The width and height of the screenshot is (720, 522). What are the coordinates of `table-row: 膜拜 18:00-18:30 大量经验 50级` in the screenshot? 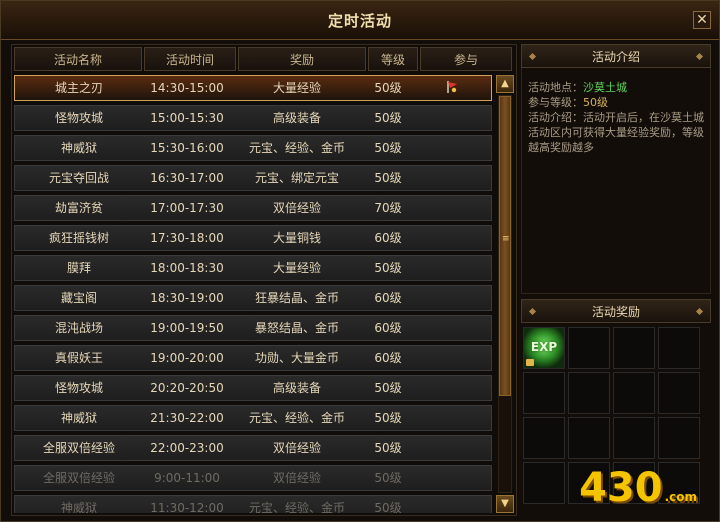 It's located at (253, 268).